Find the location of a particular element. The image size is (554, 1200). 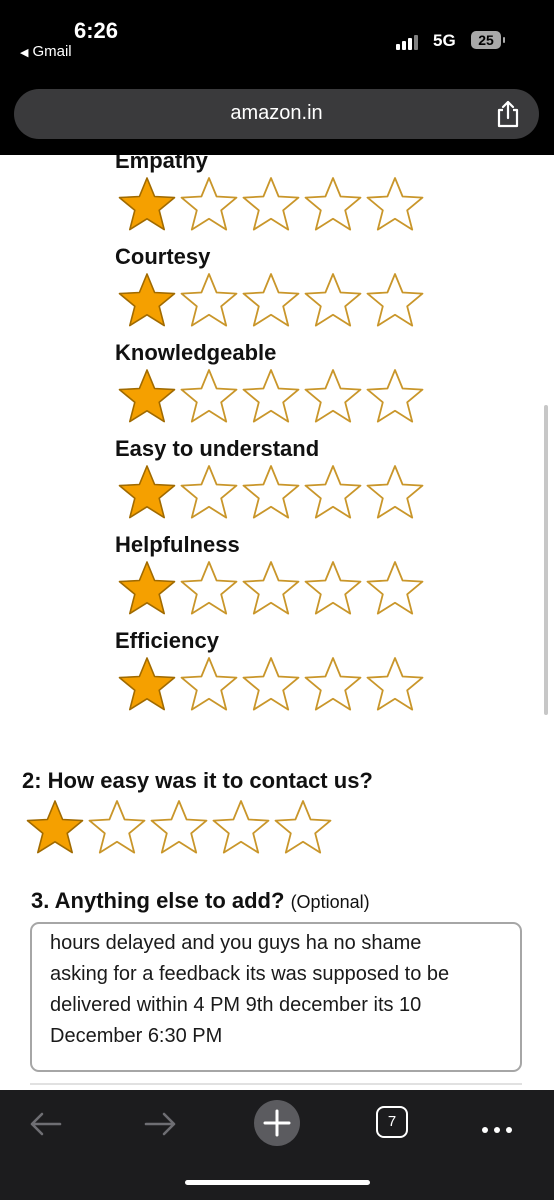

section-divider is located at coordinates (276, 1084).